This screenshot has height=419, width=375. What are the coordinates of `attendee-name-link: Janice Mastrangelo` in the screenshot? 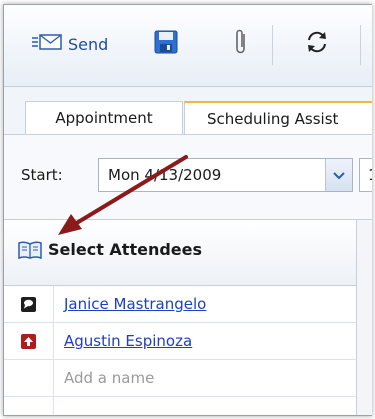 It's located at (135, 304).